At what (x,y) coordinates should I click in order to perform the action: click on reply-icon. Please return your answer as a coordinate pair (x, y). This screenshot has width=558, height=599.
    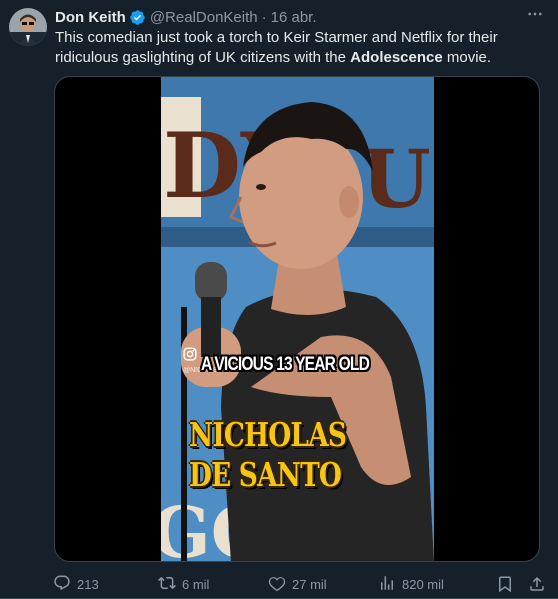
    Looking at the image, I should click on (62, 584).